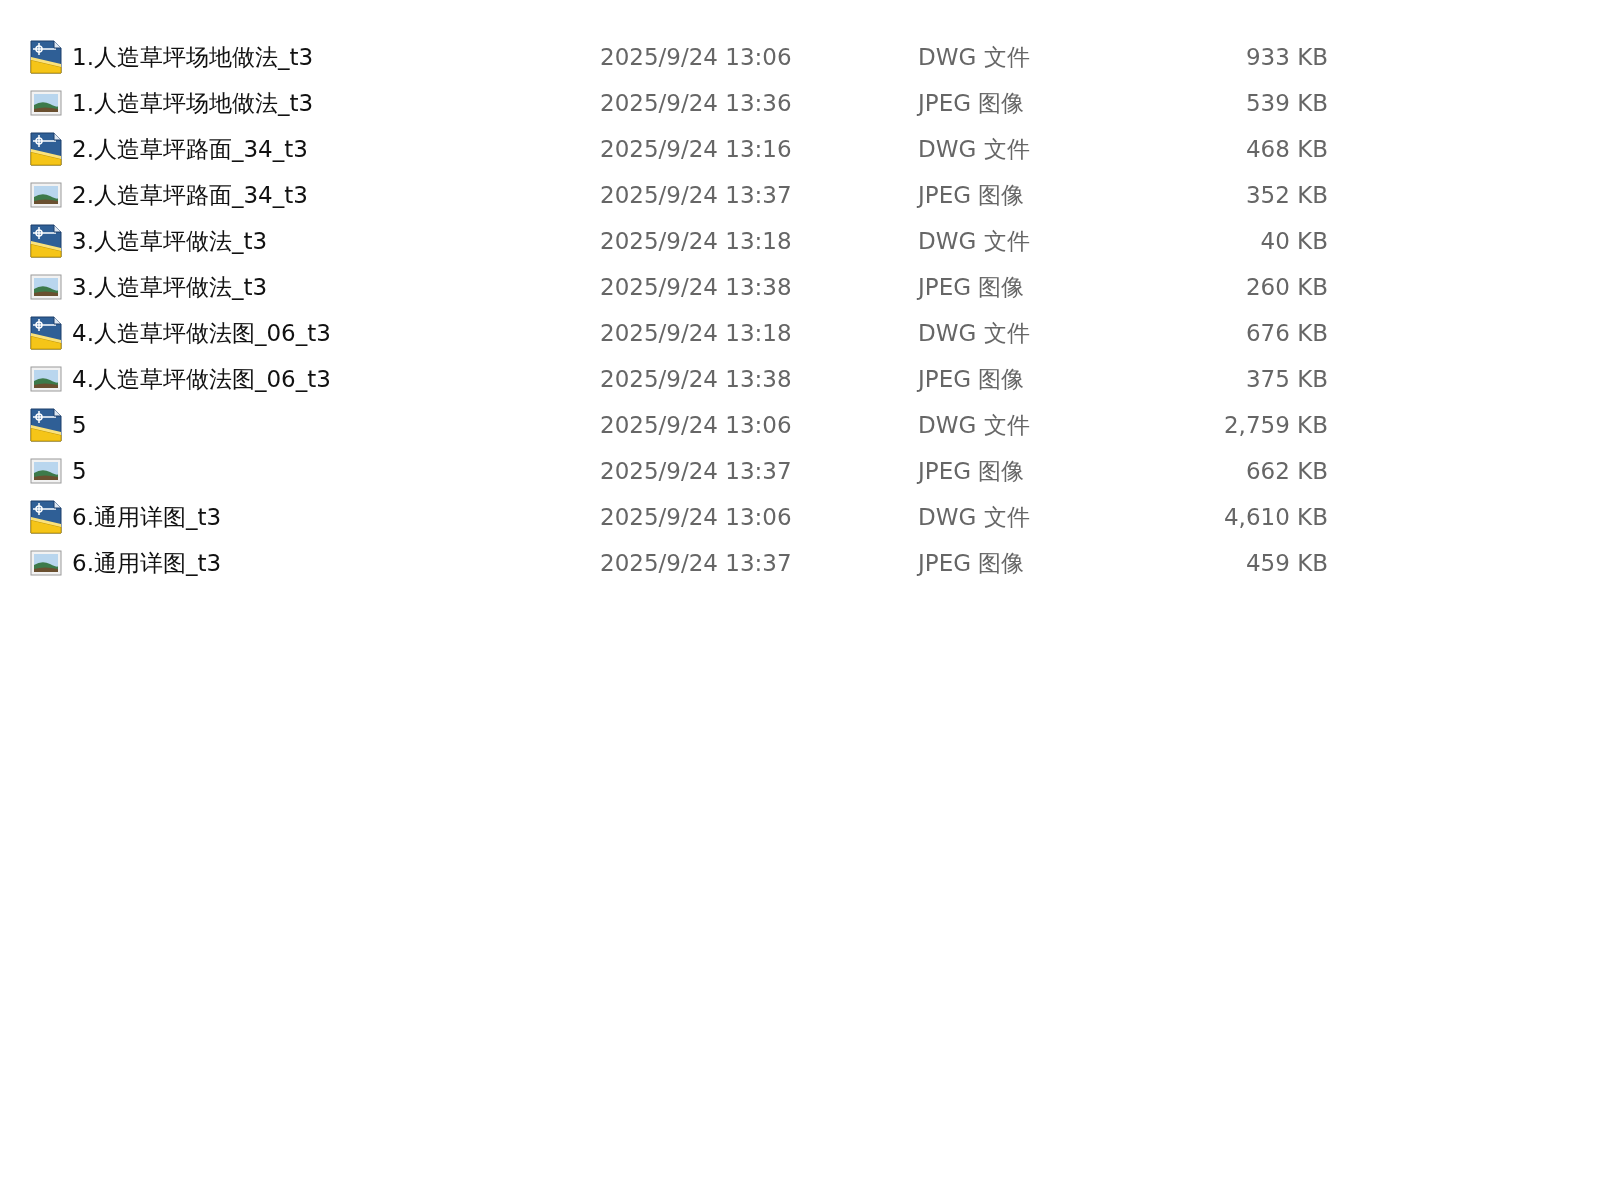 The image size is (1600, 1200). Describe the element at coordinates (1286, 103) in the screenshot. I see `file-size: 539 KB` at that location.